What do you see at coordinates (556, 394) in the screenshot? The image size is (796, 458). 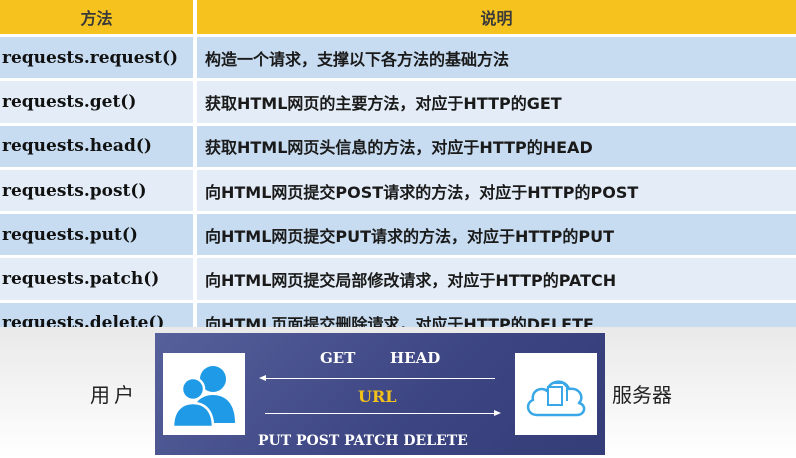 I see `cloud-document-icon` at bounding box center [556, 394].